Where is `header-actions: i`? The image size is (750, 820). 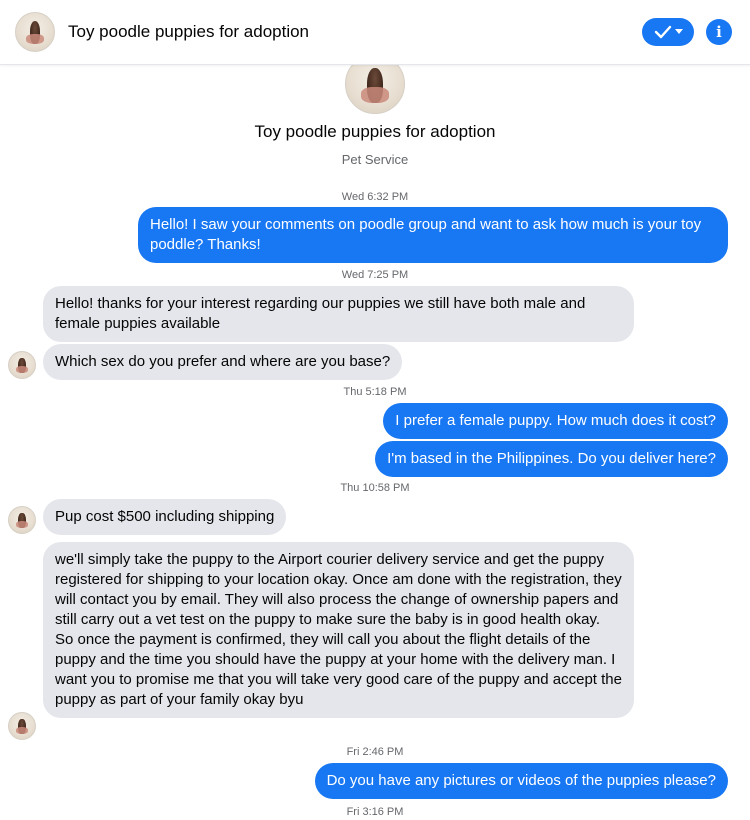
header-actions: i is located at coordinates (687, 32).